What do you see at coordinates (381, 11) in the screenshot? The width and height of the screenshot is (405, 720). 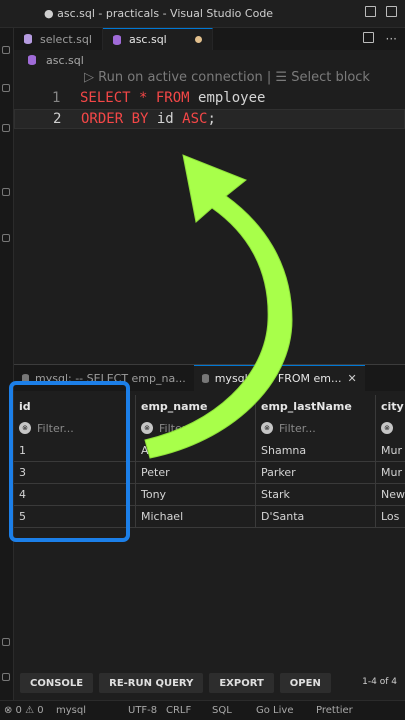 I see `layout-controls` at bounding box center [381, 11].